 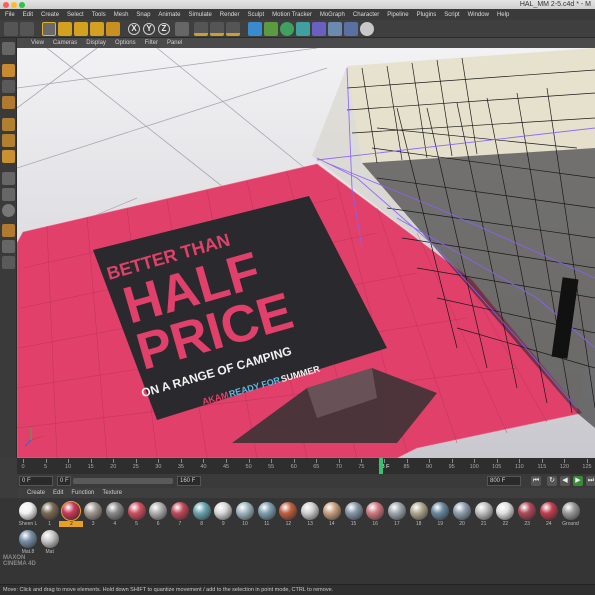 What do you see at coordinates (96, 43) in the screenshot?
I see `viewport-menu-display: Display` at bounding box center [96, 43].